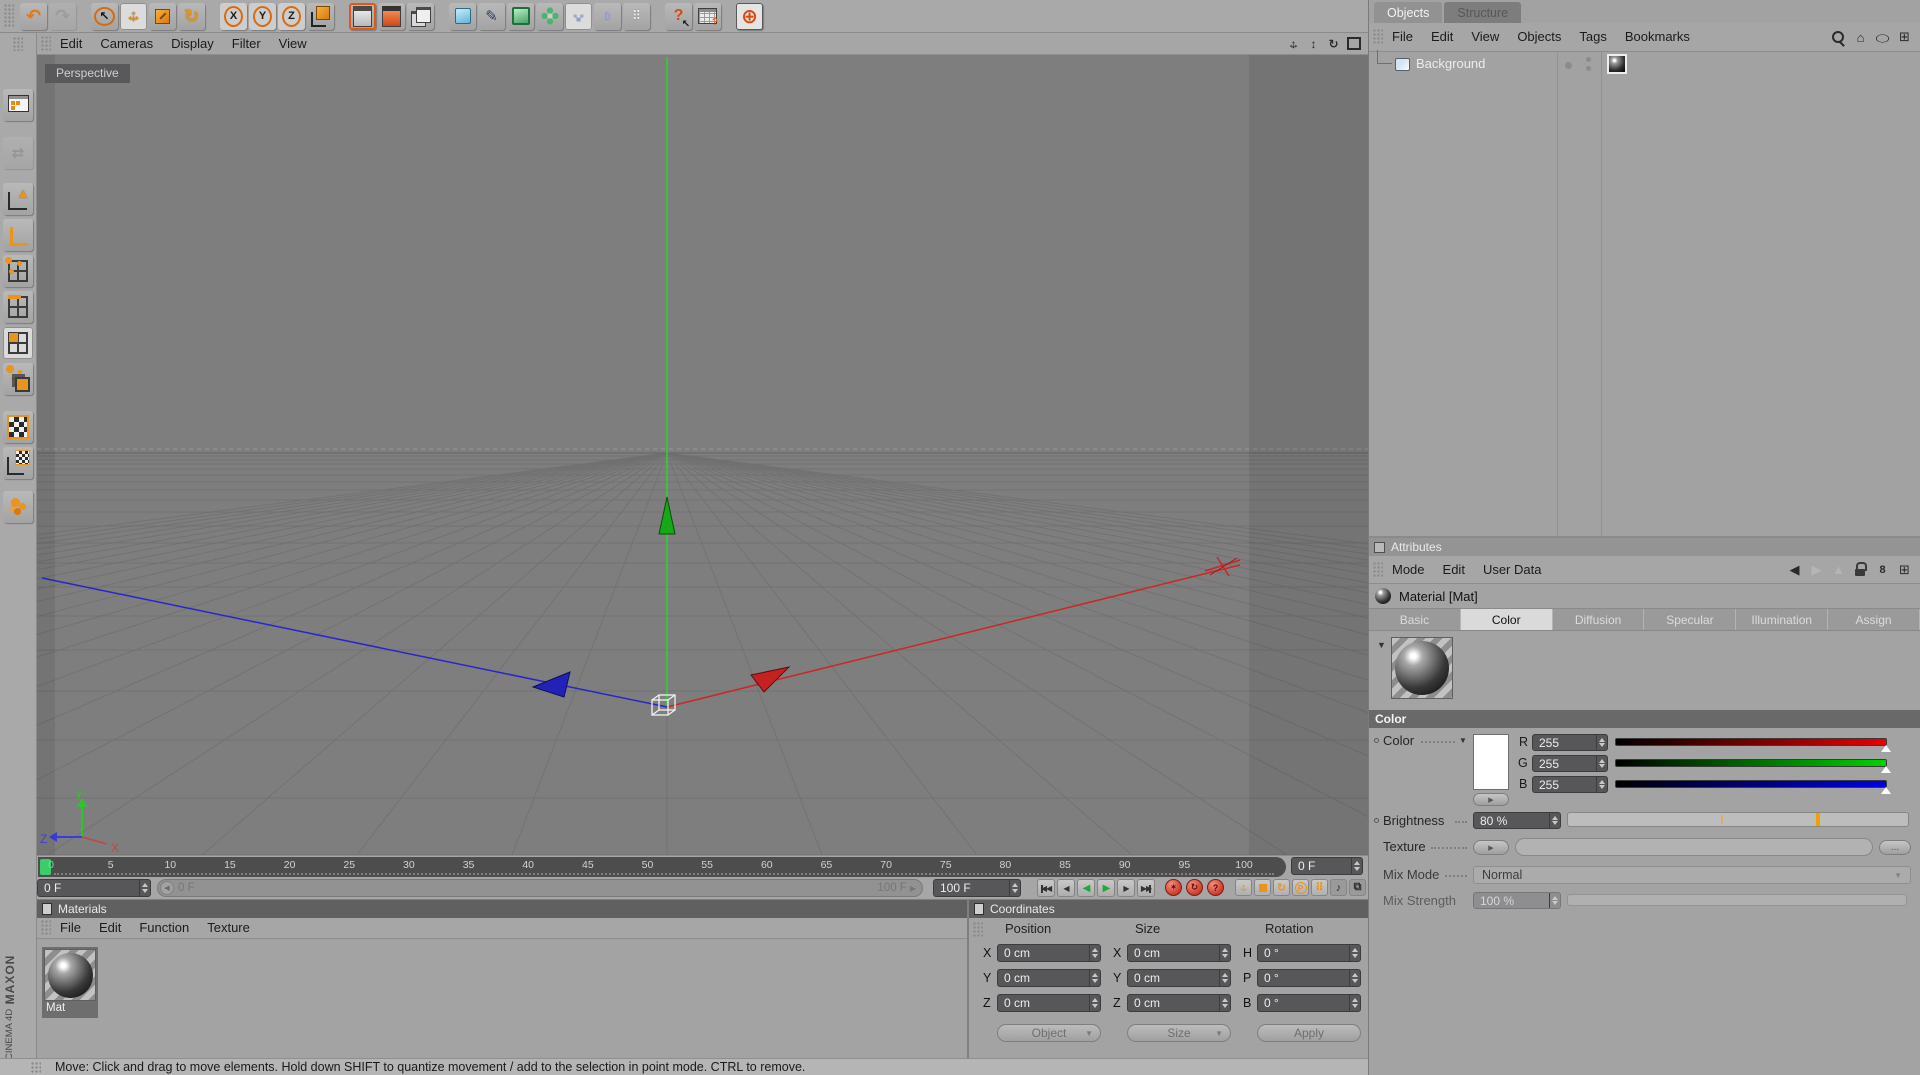 This screenshot has height=1075, width=1920. What do you see at coordinates (164, 927) in the screenshot?
I see `materials-menu-function: Function` at bounding box center [164, 927].